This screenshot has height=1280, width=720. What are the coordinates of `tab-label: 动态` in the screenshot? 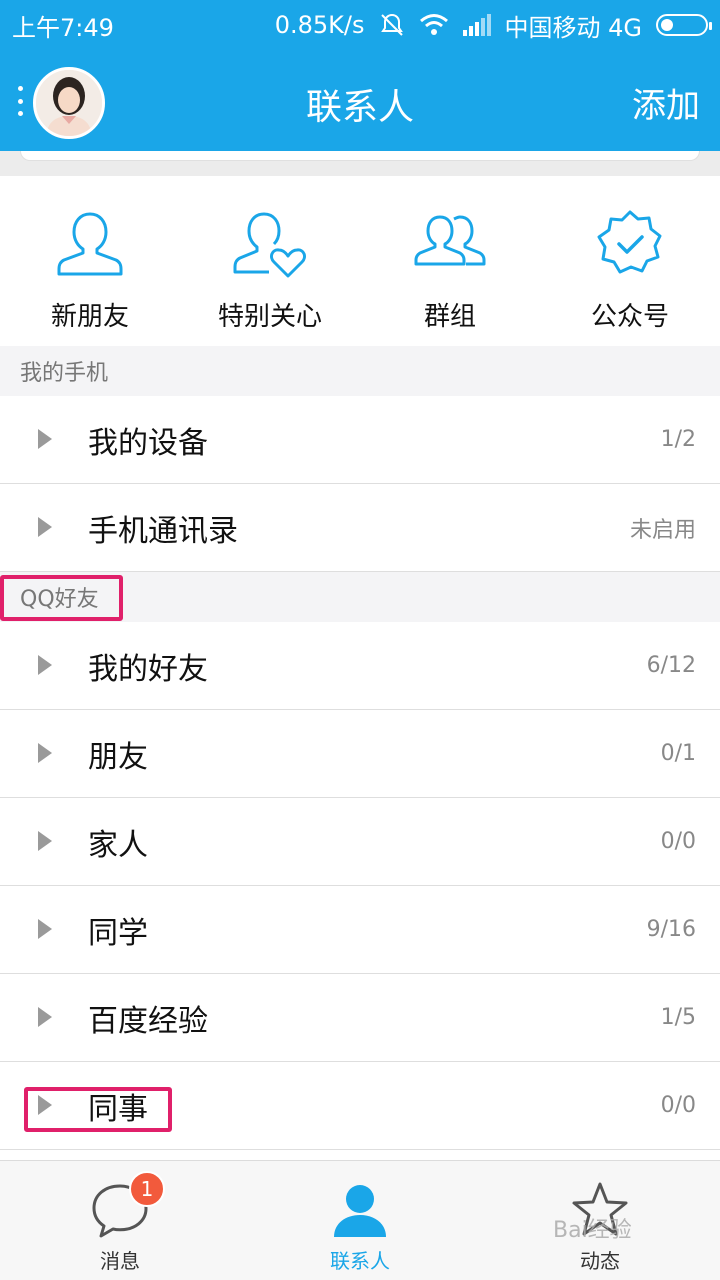 It's located at (600, 1261).